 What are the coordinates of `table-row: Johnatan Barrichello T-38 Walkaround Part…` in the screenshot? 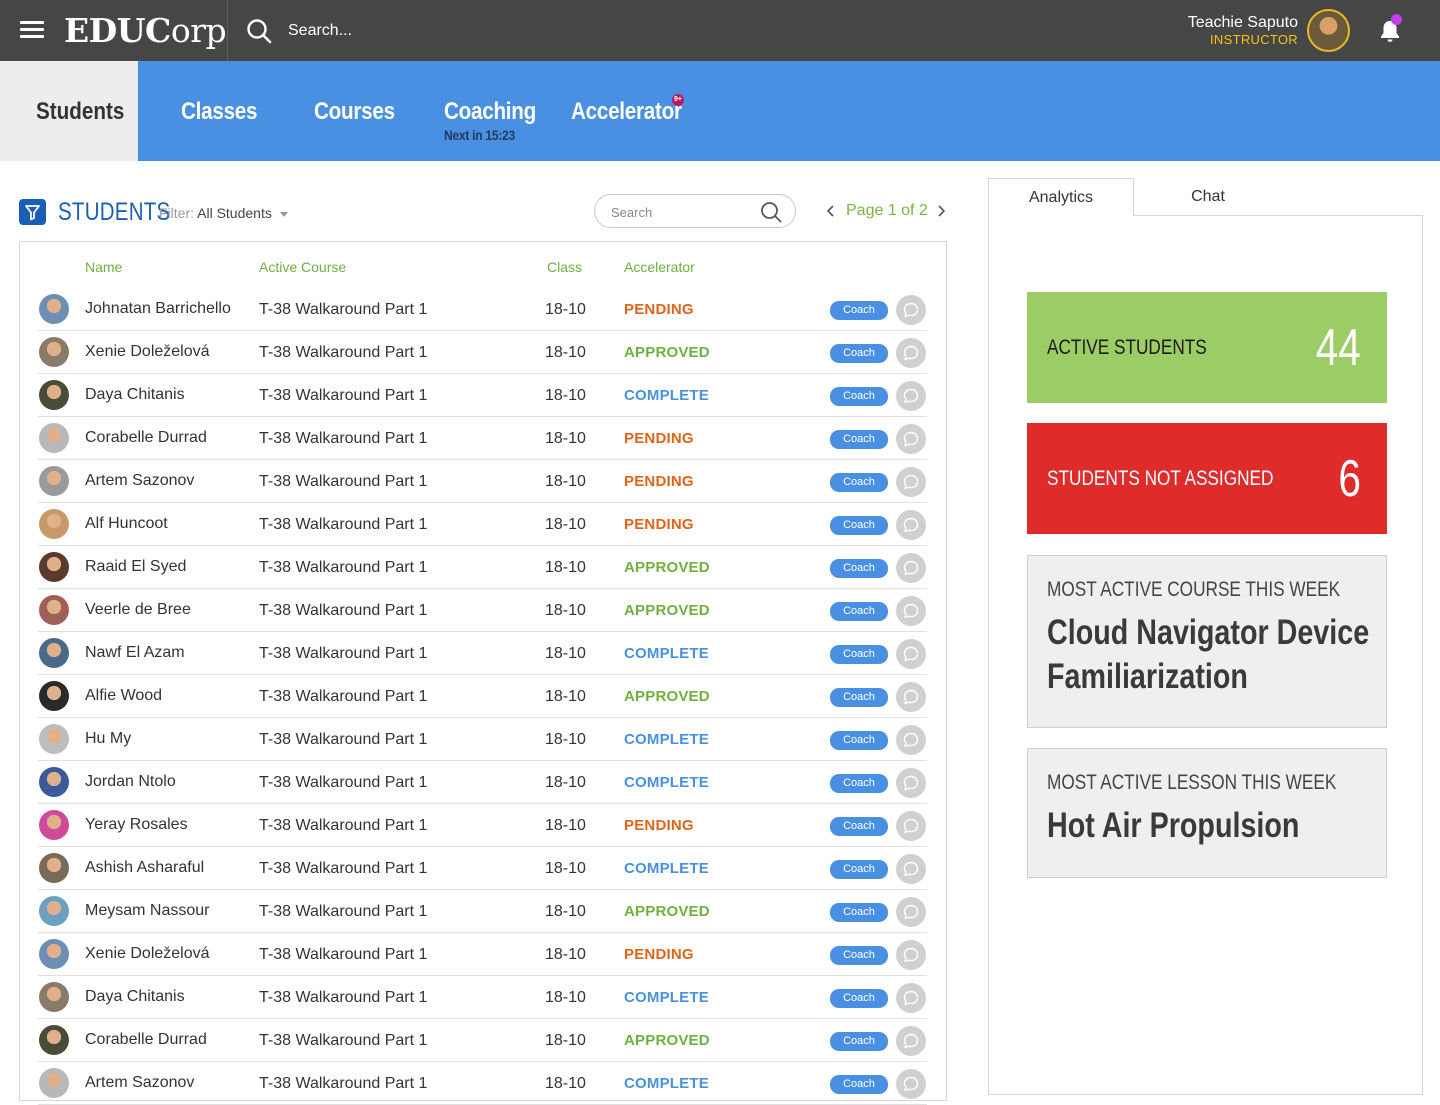 It's located at (482, 309).